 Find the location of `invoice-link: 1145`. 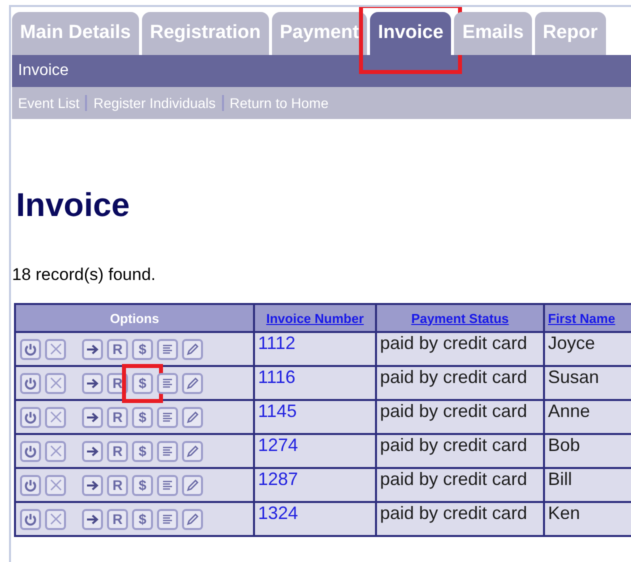

invoice-link: 1145 is located at coordinates (277, 411).